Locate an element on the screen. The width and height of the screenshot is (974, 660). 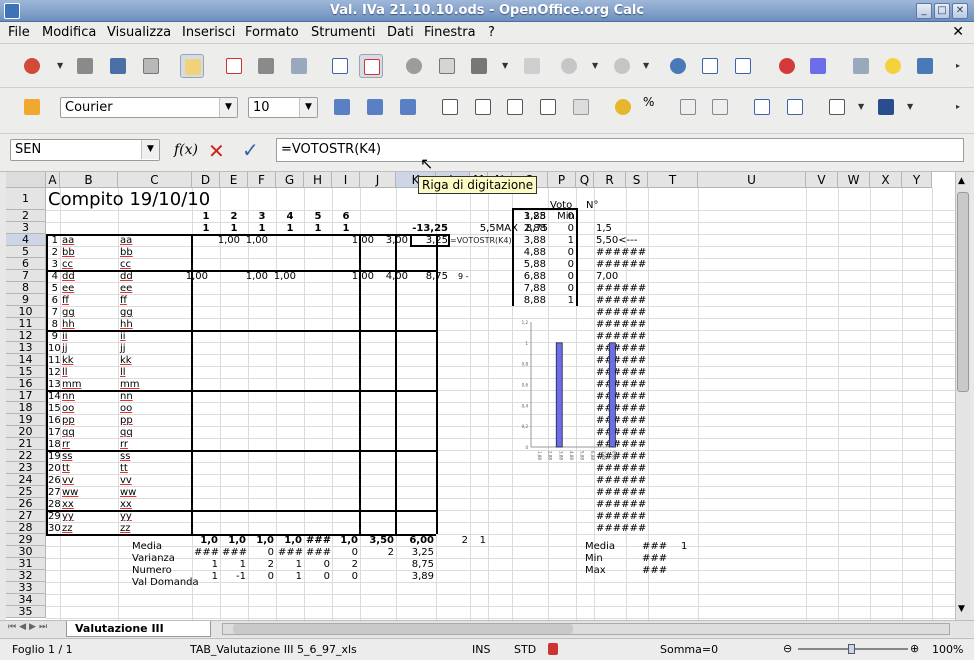
voto-value: 4,88 is located at coordinates (530, 253).